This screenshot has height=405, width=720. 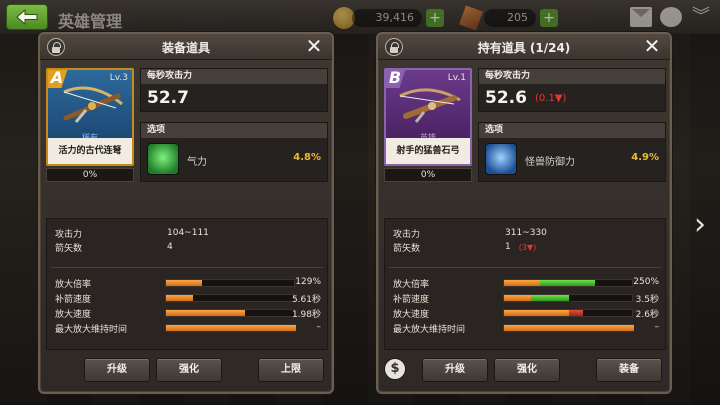 I want to click on limit-button: 上限, so click(x=291, y=370).